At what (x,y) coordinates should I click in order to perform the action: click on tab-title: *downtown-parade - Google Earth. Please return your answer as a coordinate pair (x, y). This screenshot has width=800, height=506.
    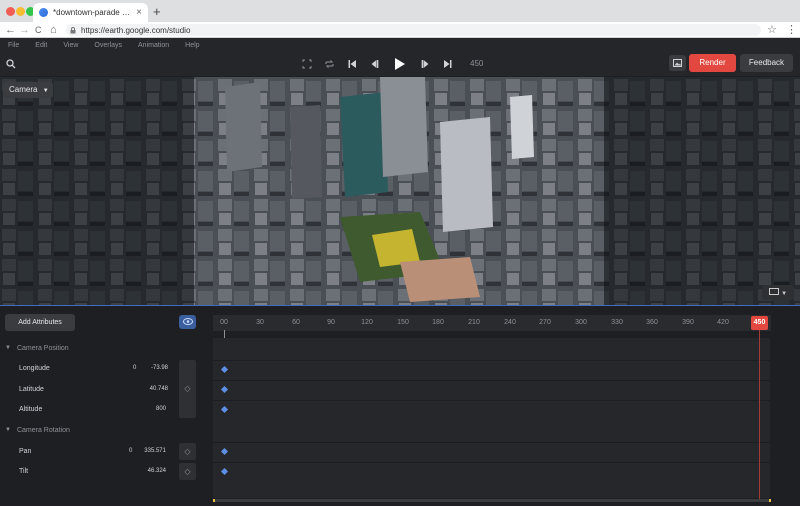
    Looking at the image, I should click on (92, 12).